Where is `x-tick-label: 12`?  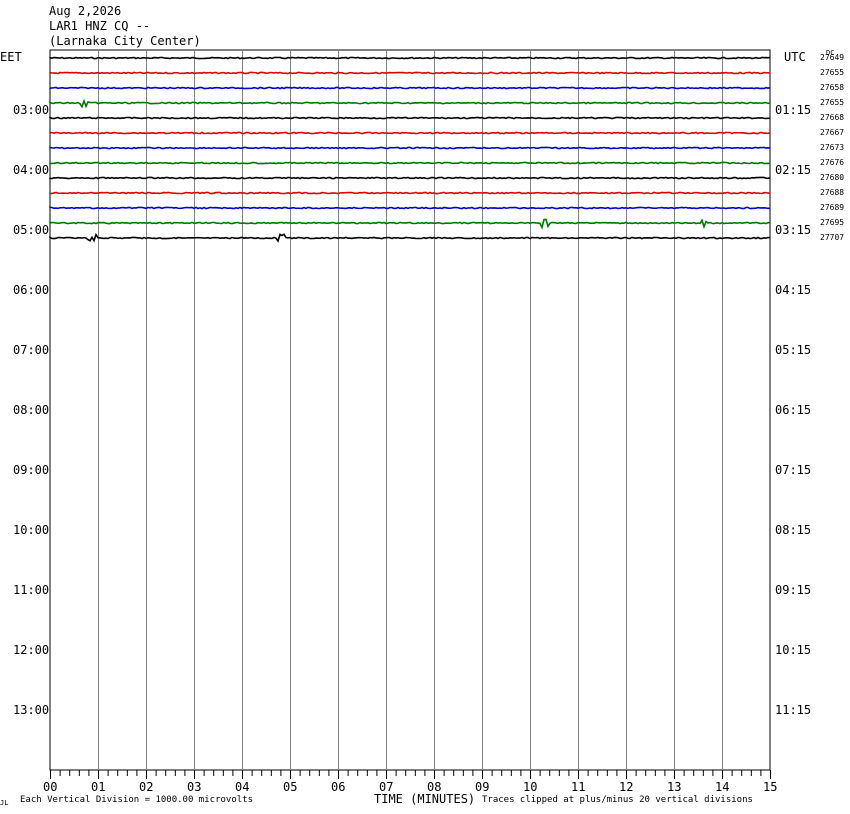
x-tick-label: 12 is located at coordinates (626, 787).